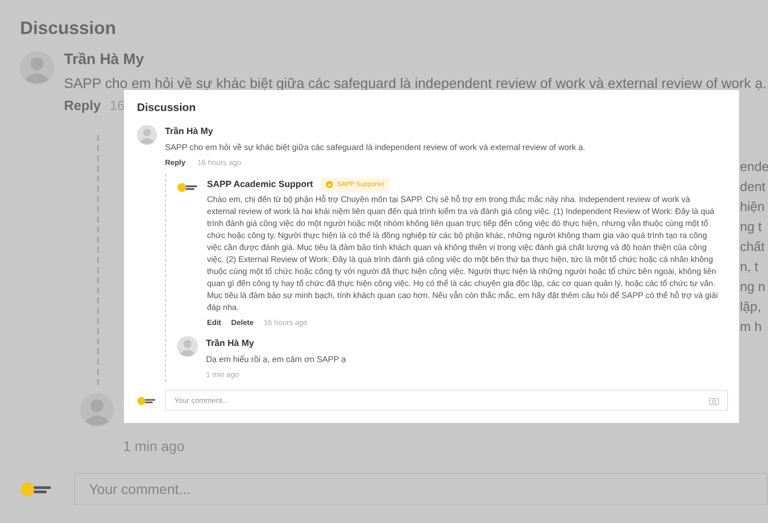  What do you see at coordinates (260, 184) in the screenshot?
I see `author-name: SAPP Academic Support` at bounding box center [260, 184].